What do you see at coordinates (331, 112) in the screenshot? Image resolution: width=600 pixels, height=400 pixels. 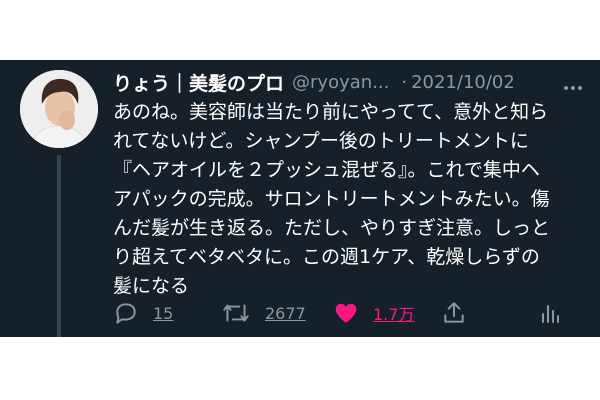 I see `tweet-body-line: あのね。美容師は当たり前にやってて、意外と知ら` at bounding box center [331, 112].